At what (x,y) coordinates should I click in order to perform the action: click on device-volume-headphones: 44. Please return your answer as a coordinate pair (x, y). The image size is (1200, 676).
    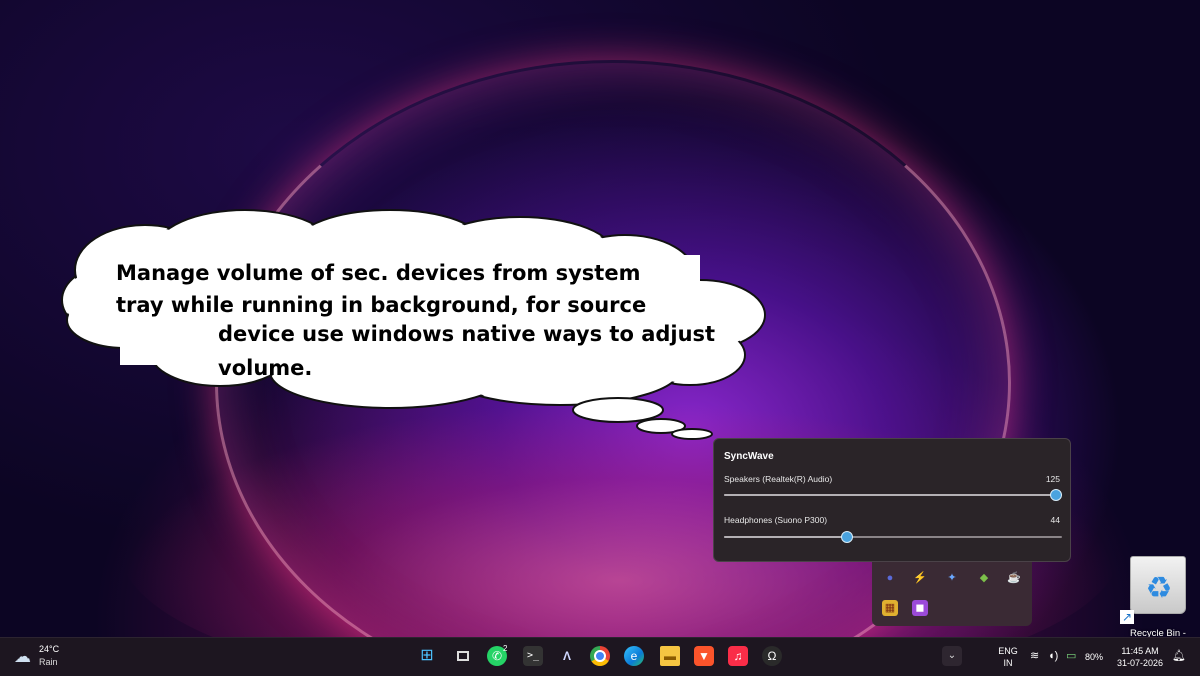
    Looking at the image, I should click on (1055, 520).